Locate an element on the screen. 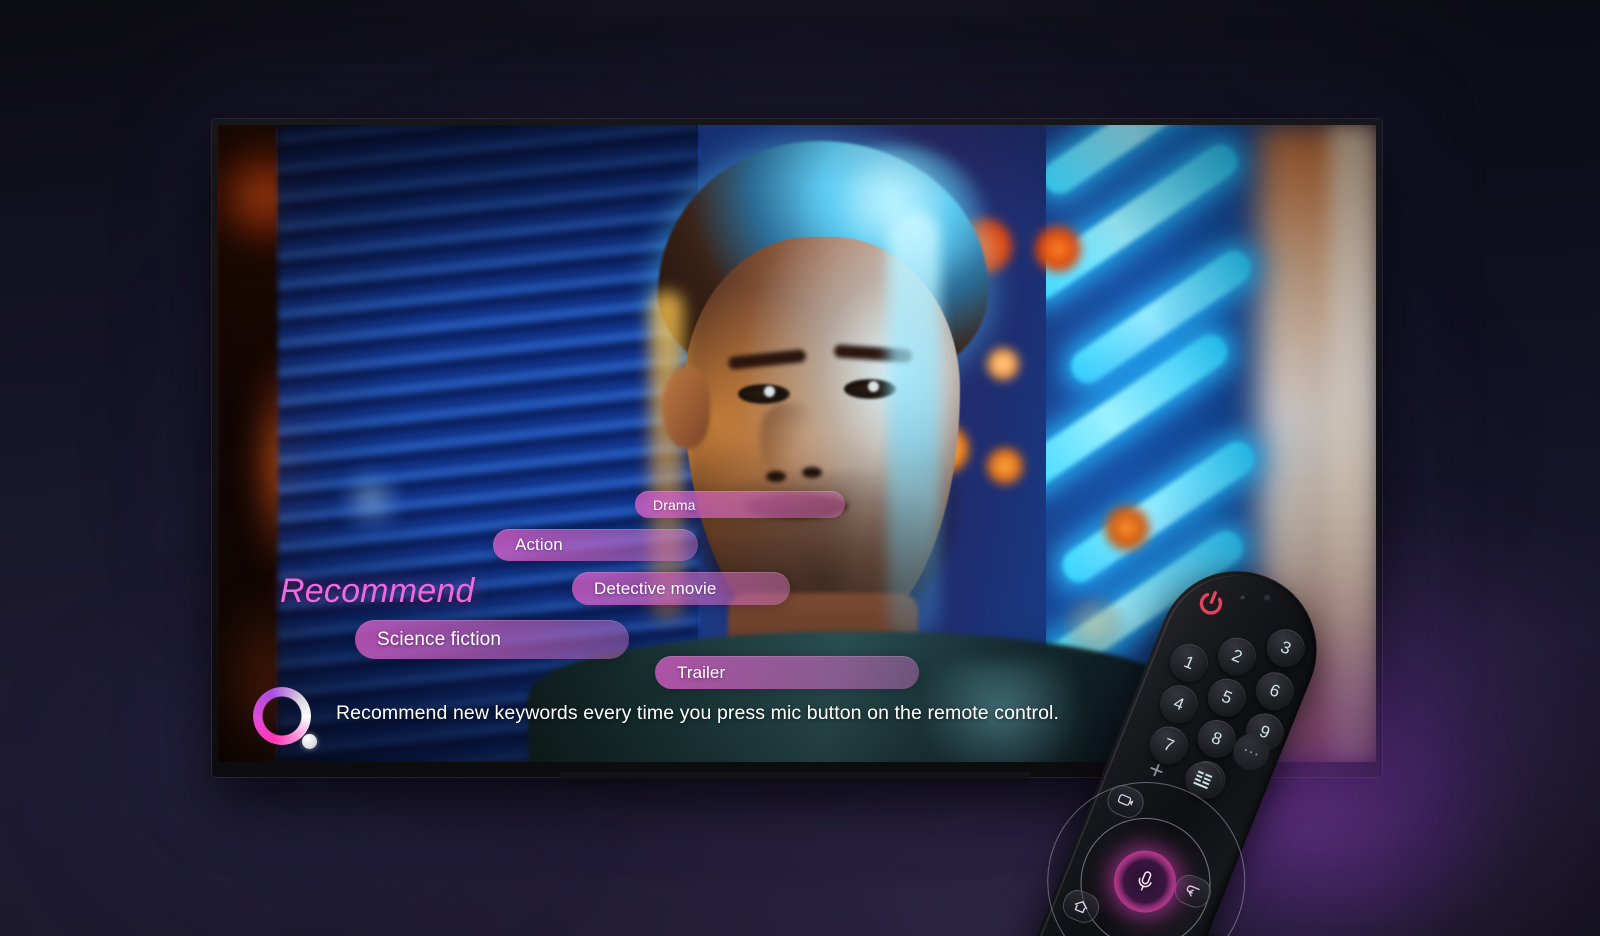  keyword-chip-detective-movie: Detective movie is located at coordinates (681, 588).